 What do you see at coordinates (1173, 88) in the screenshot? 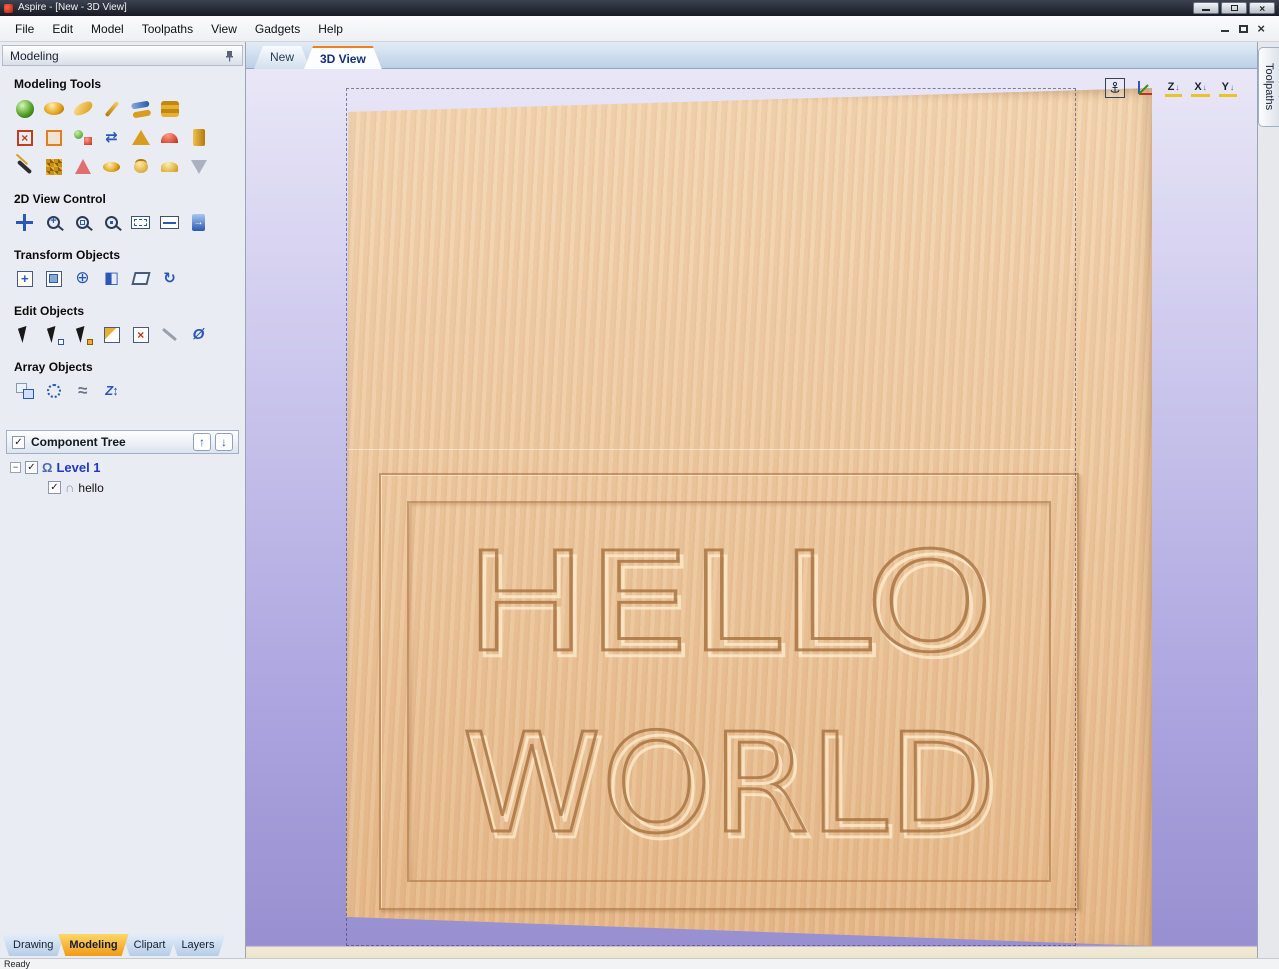
I see `look-down-z-button: Z` at bounding box center [1173, 88].